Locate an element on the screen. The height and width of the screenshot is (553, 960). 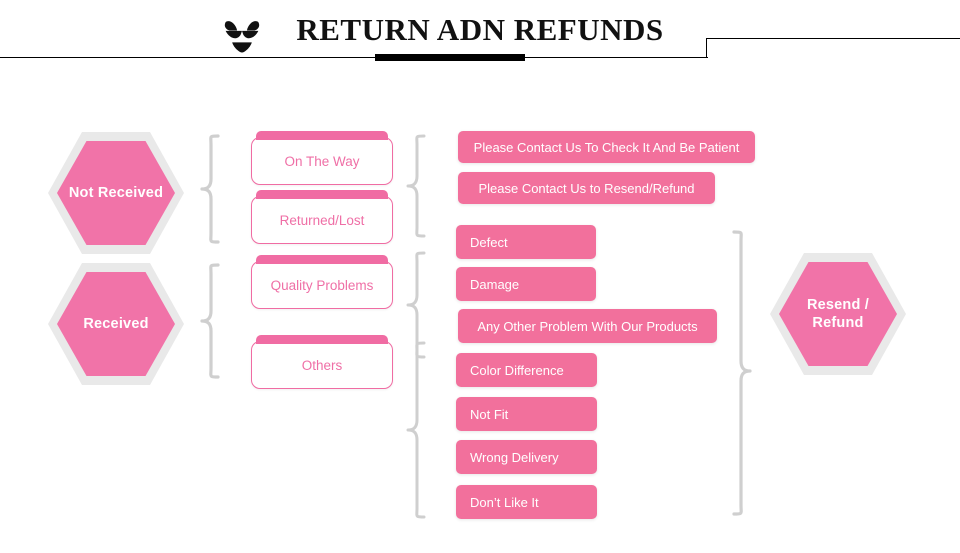
outcome-hexagon-resend-refund: Resend / Refund is located at coordinates (838, 314).